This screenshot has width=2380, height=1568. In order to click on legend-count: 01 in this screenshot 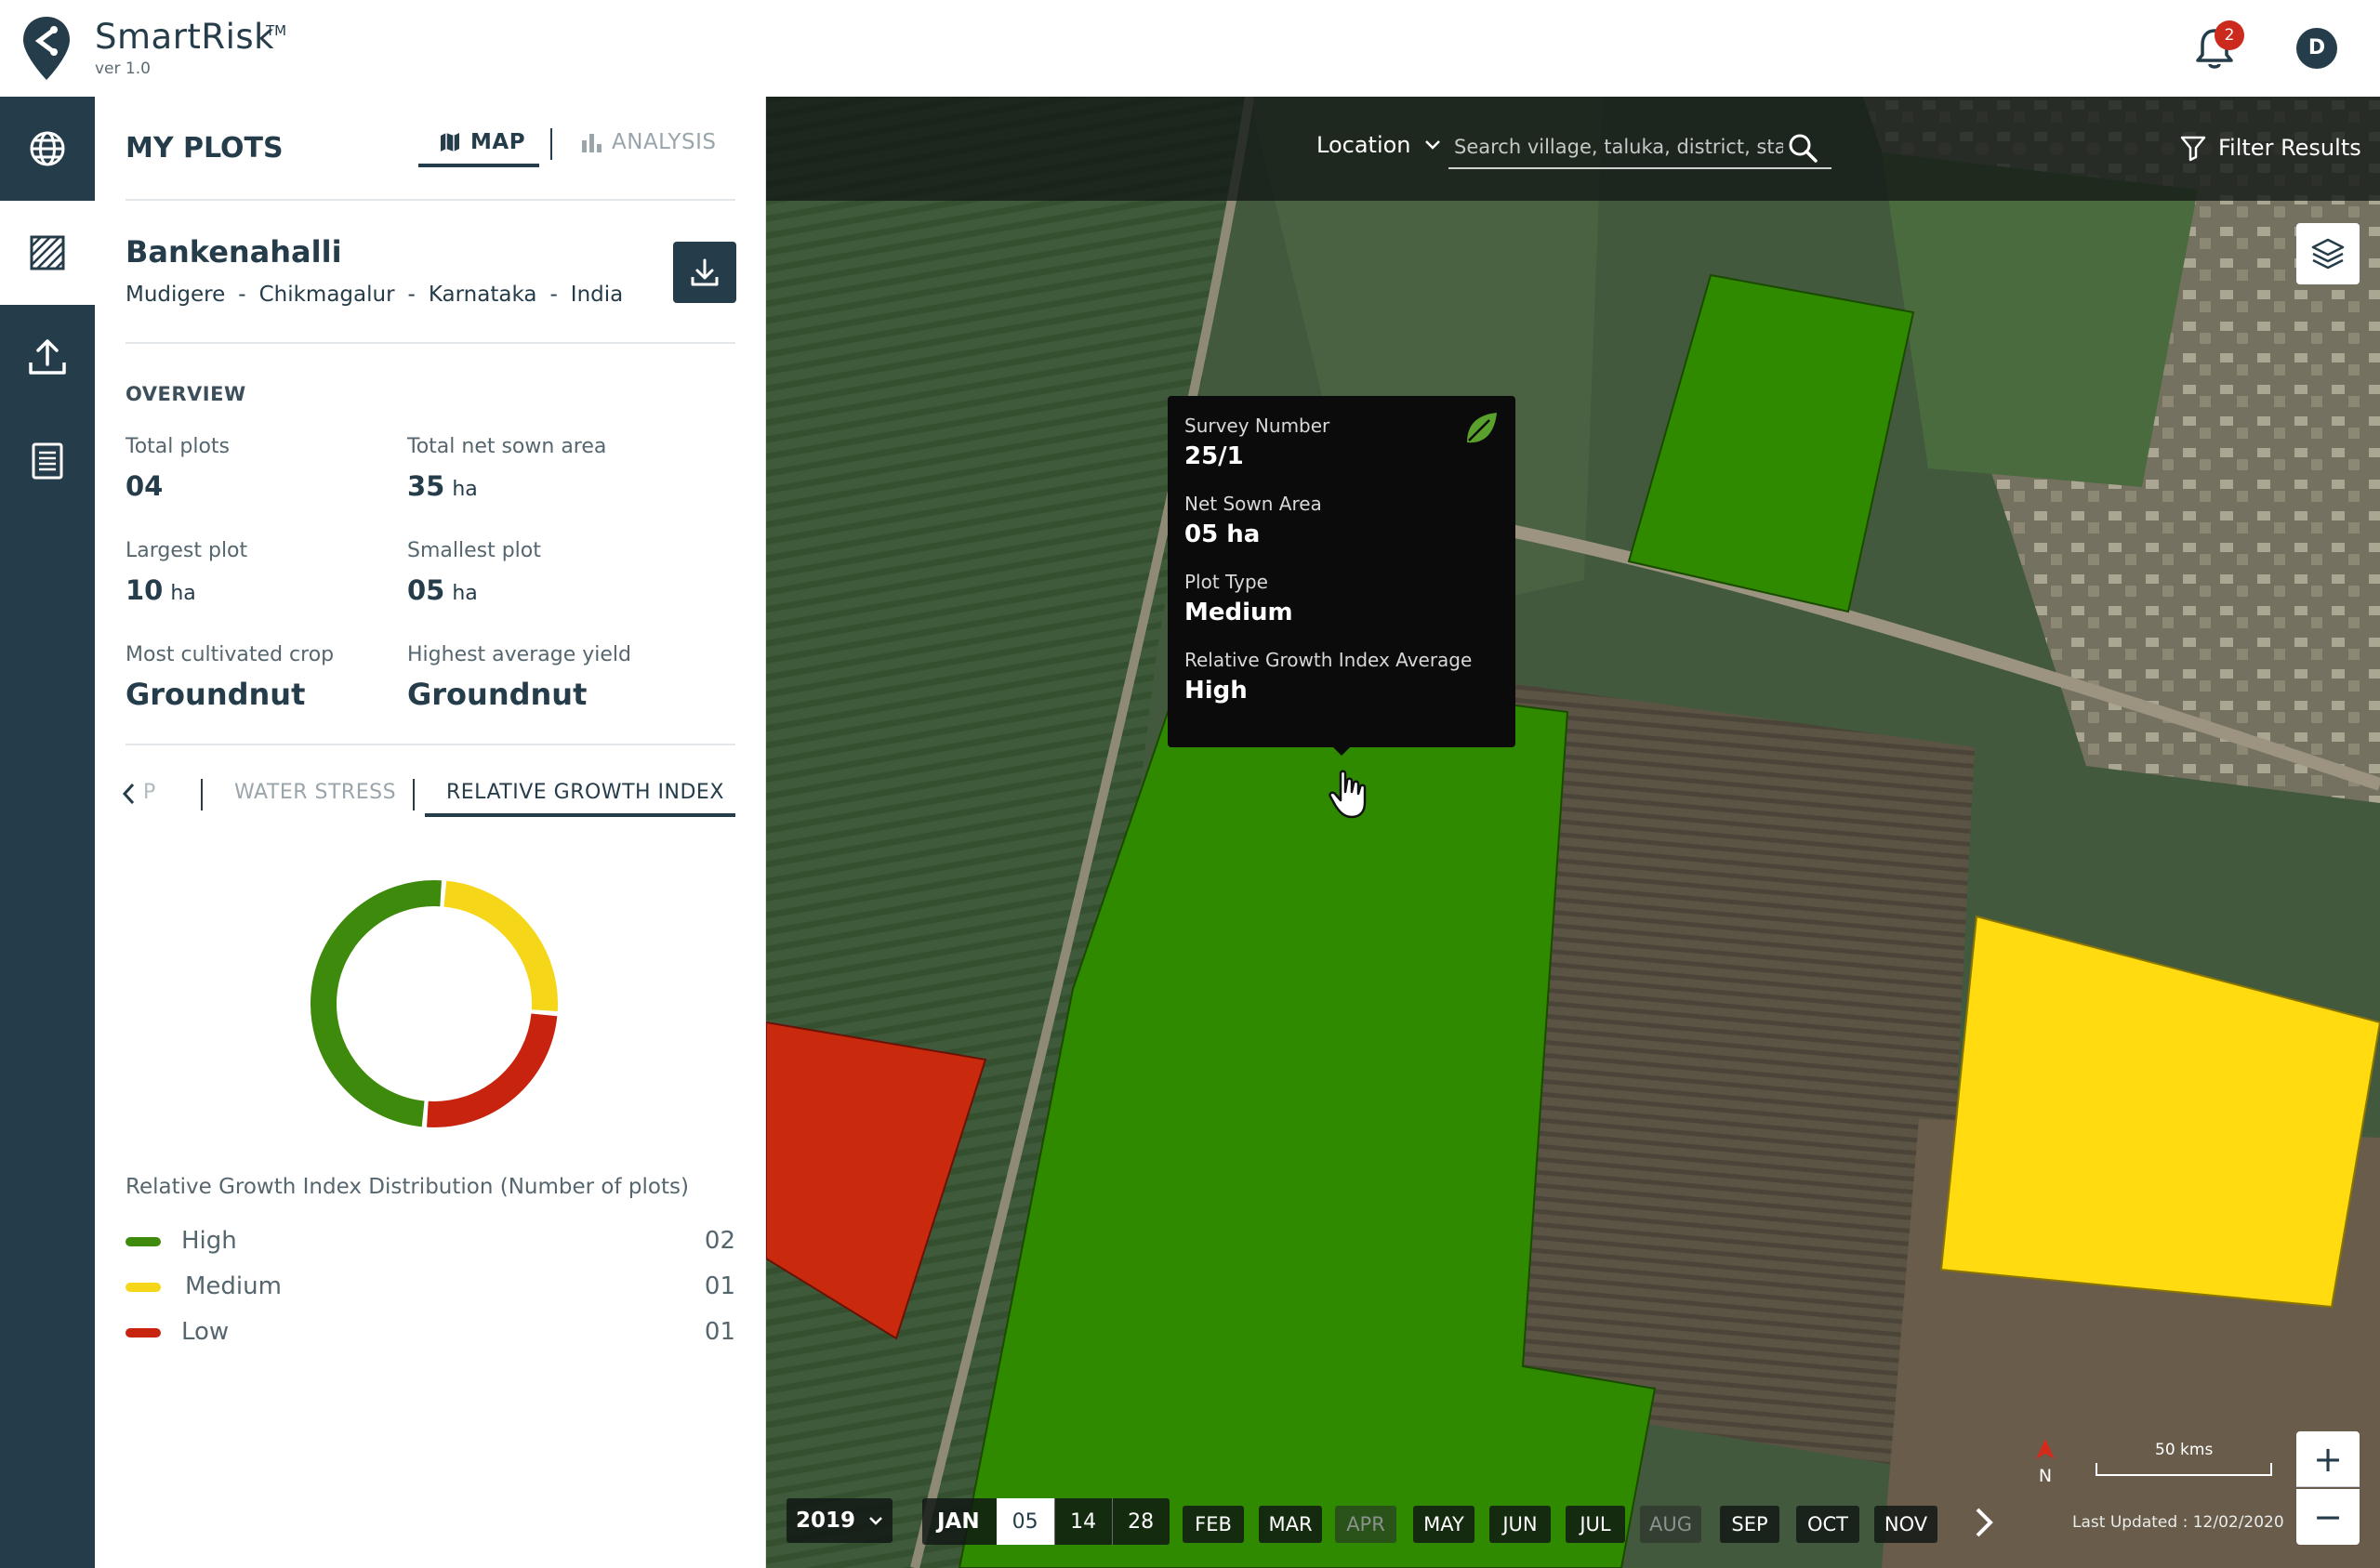, I will do `click(719, 1332)`.